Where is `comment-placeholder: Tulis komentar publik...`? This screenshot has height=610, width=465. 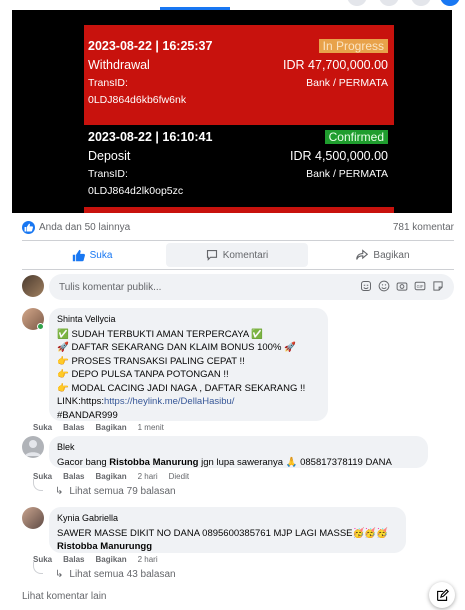 comment-placeholder: Tulis komentar publik... is located at coordinates (110, 287).